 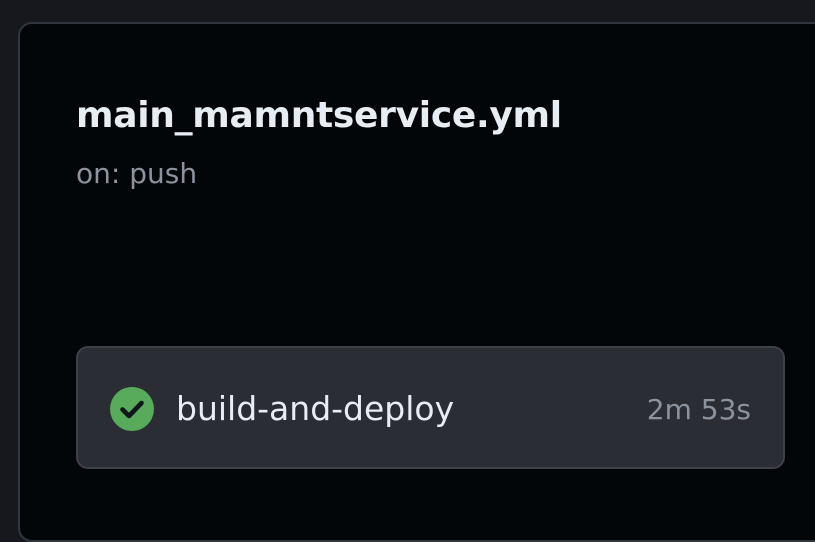 What do you see at coordinates (698, 409) in the screenshot?
I see `job-duration: 2m 53s` at bounding box center [698, 409].